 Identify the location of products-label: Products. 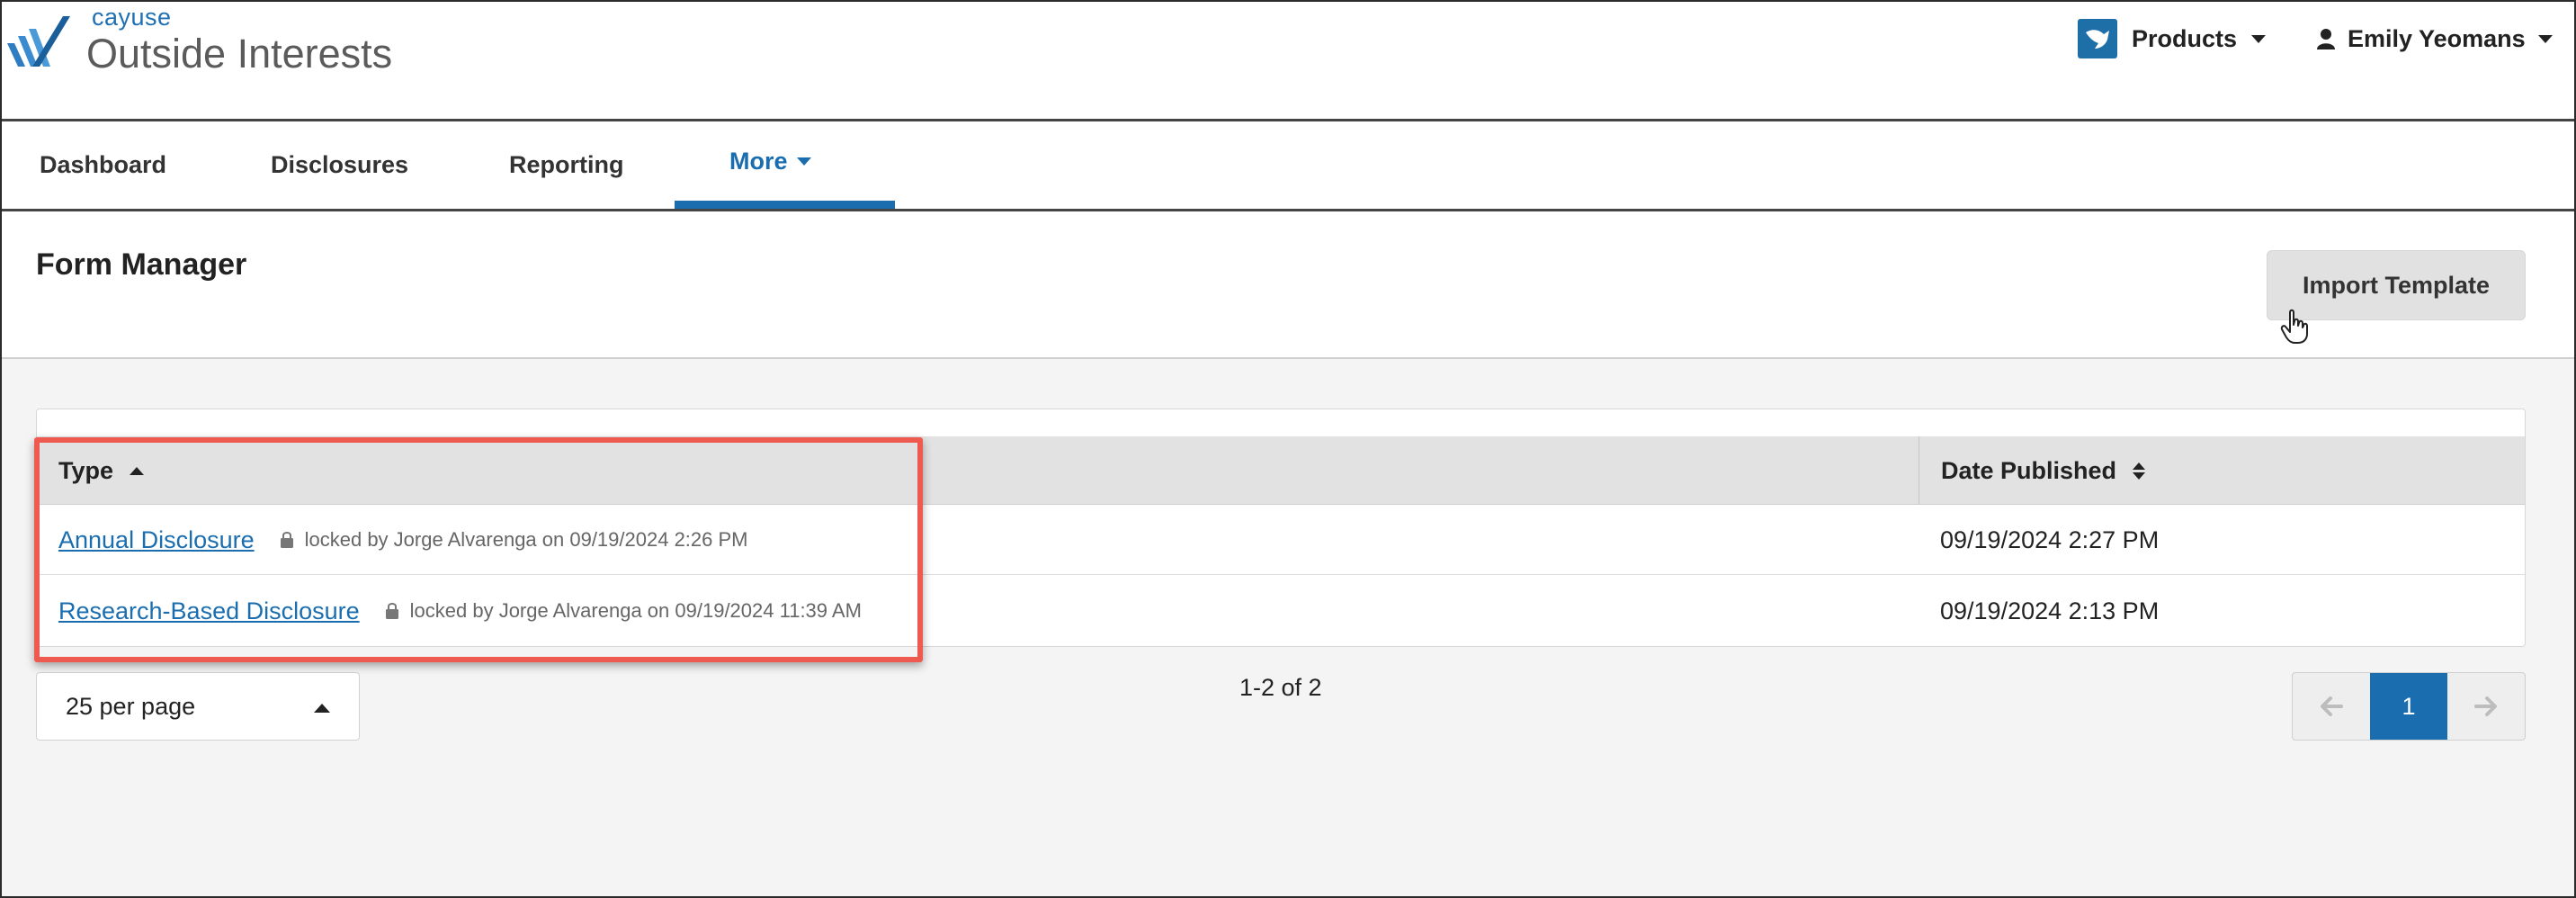
(2185, 38).